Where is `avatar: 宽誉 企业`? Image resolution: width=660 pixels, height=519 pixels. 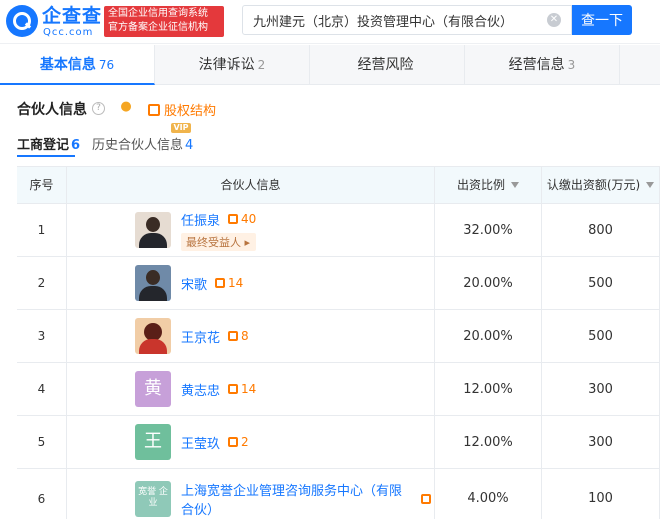
avatar: 宽誉 企业 is located at coordinates (153, 498).